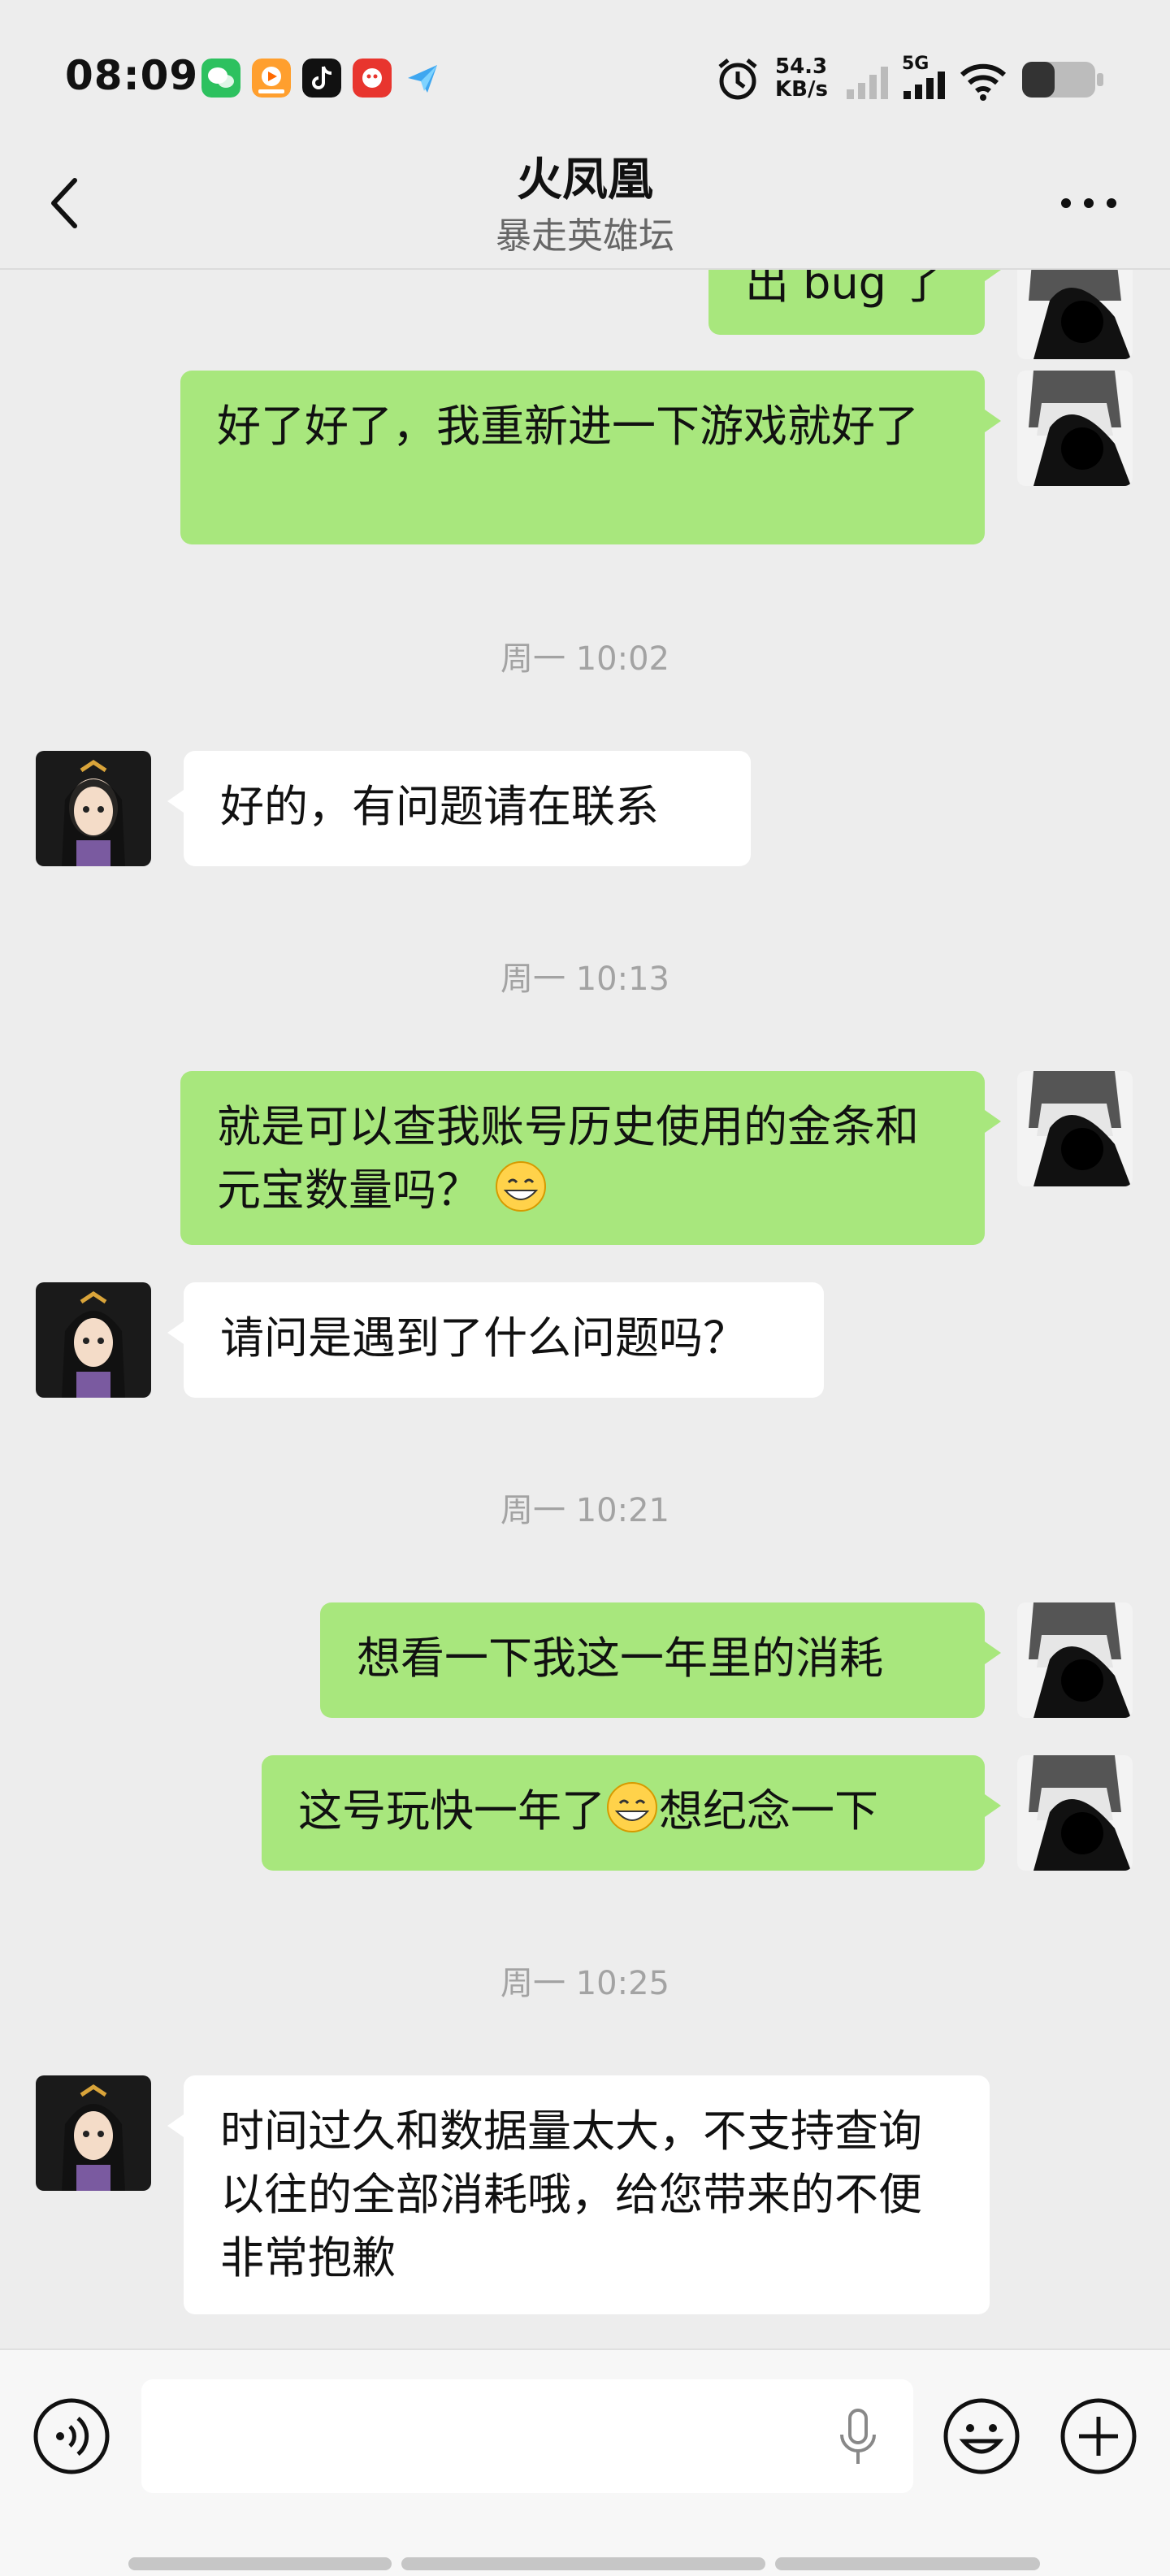 This screenshot has height=2576, width=1170. I want to click on battery-icon, so click(1063, 80).